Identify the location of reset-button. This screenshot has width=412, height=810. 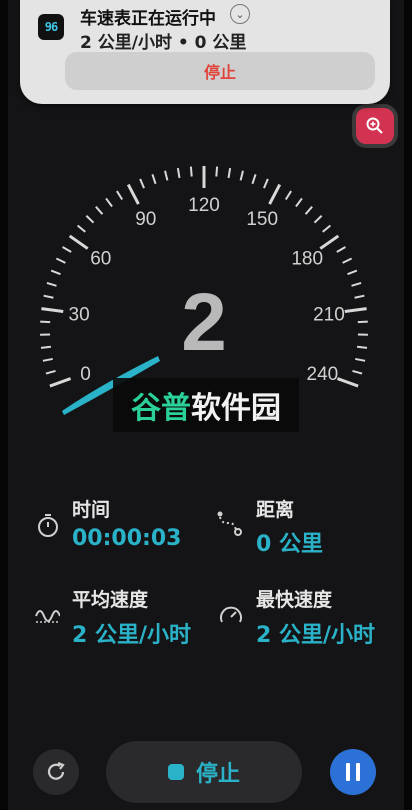
(56, 772).